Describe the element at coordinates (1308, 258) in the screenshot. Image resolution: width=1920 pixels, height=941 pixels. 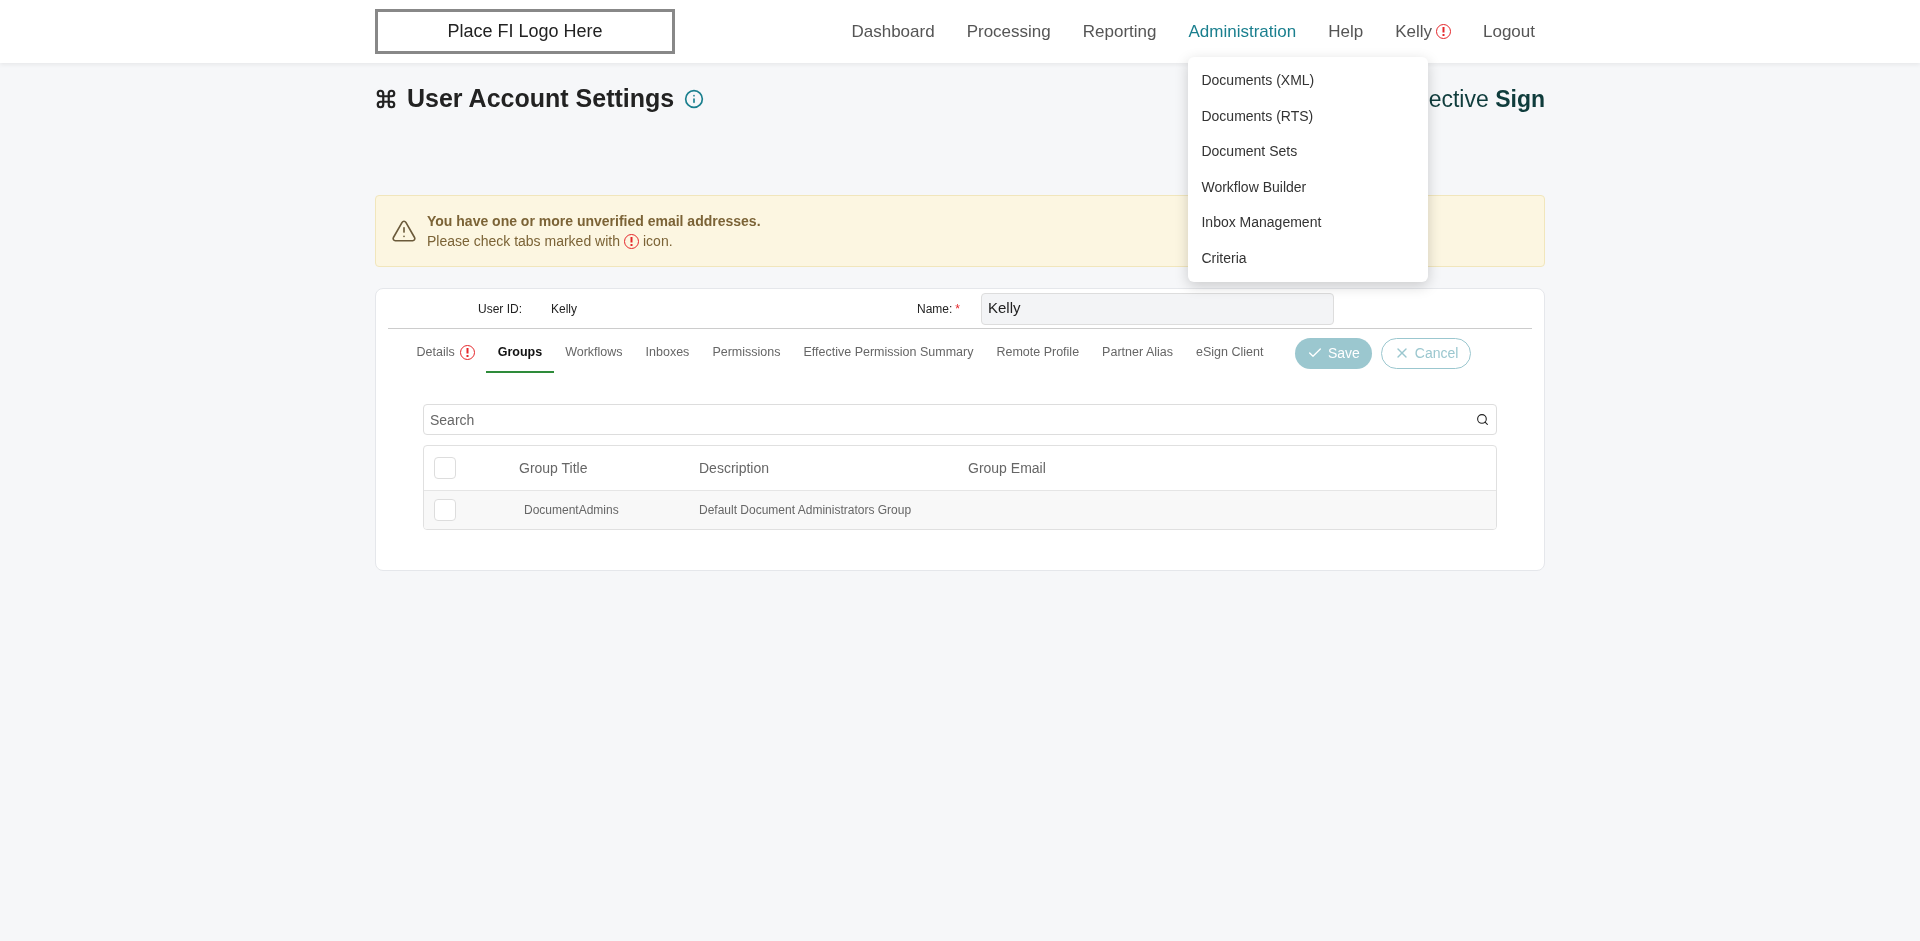
I see `menu-item: Criteria` at that location.